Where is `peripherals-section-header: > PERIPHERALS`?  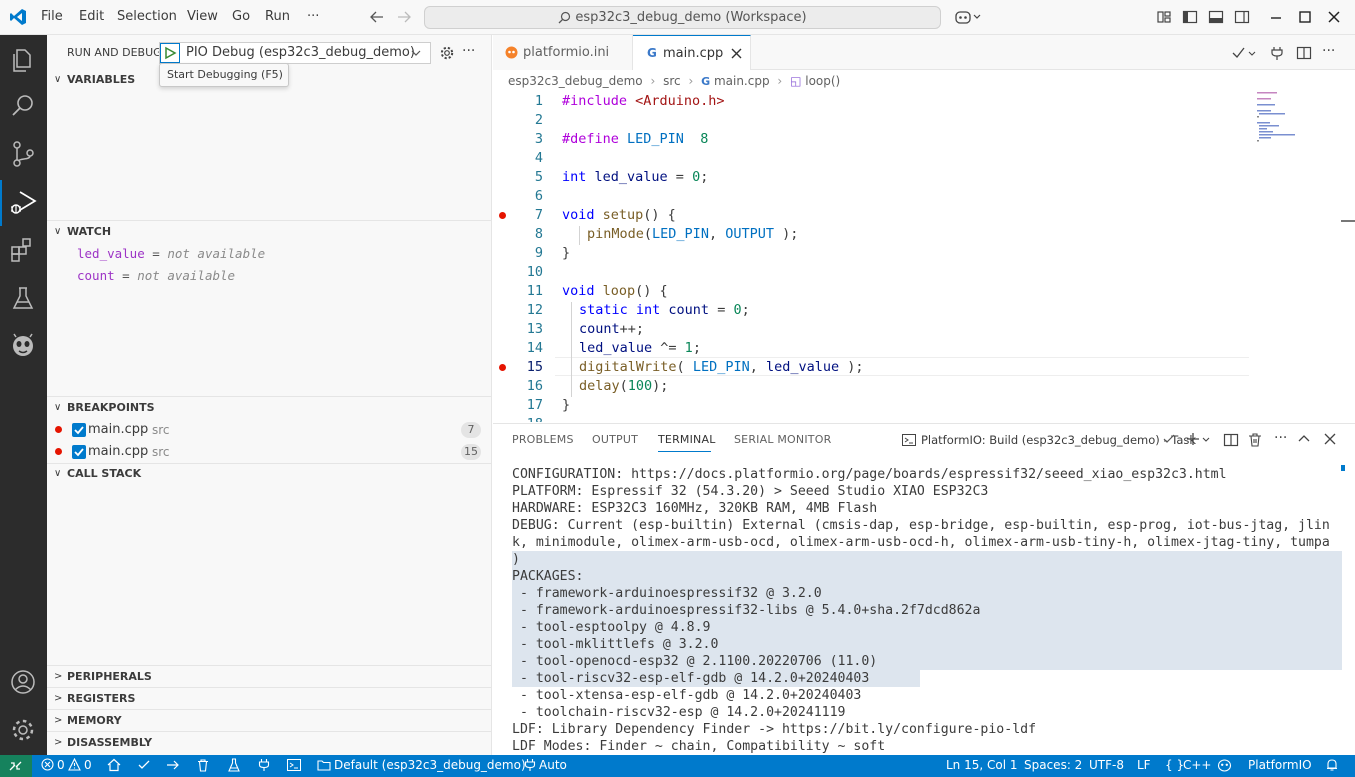 peripherals-section-header: > PERIPHERALS is located at coordinates (269, 677).